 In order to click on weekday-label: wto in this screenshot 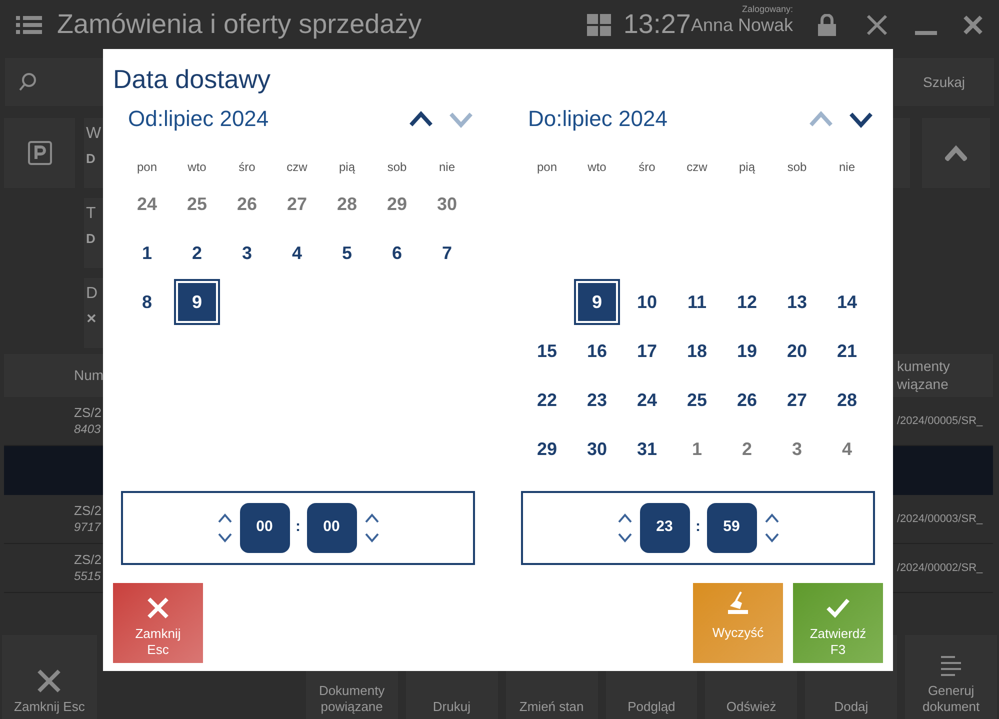, I will do `click(597, 167)`.